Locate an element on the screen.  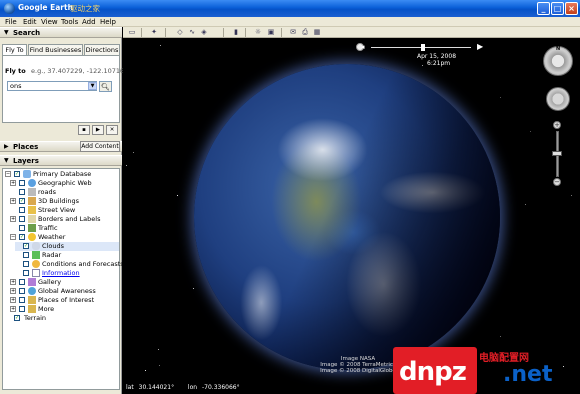
layer-label: More is located at coordinates (46, 309).